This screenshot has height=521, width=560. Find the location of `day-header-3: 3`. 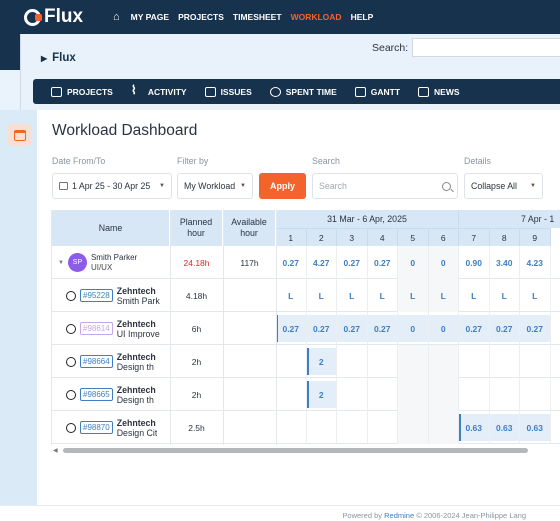

day-header-3: 3 is located at coordinates (352, 237).